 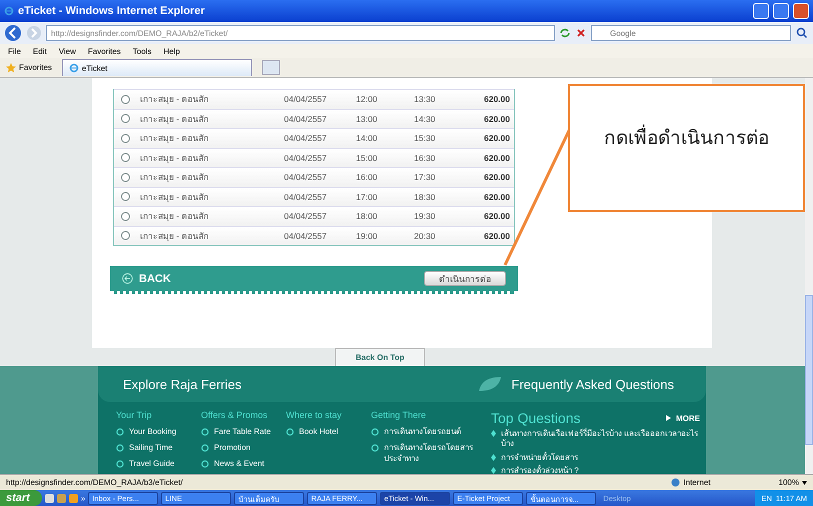 What do you see at coordinates (489, 384) in the screenshot?
I see `leaf-icon` at bounding box center [489, 384].